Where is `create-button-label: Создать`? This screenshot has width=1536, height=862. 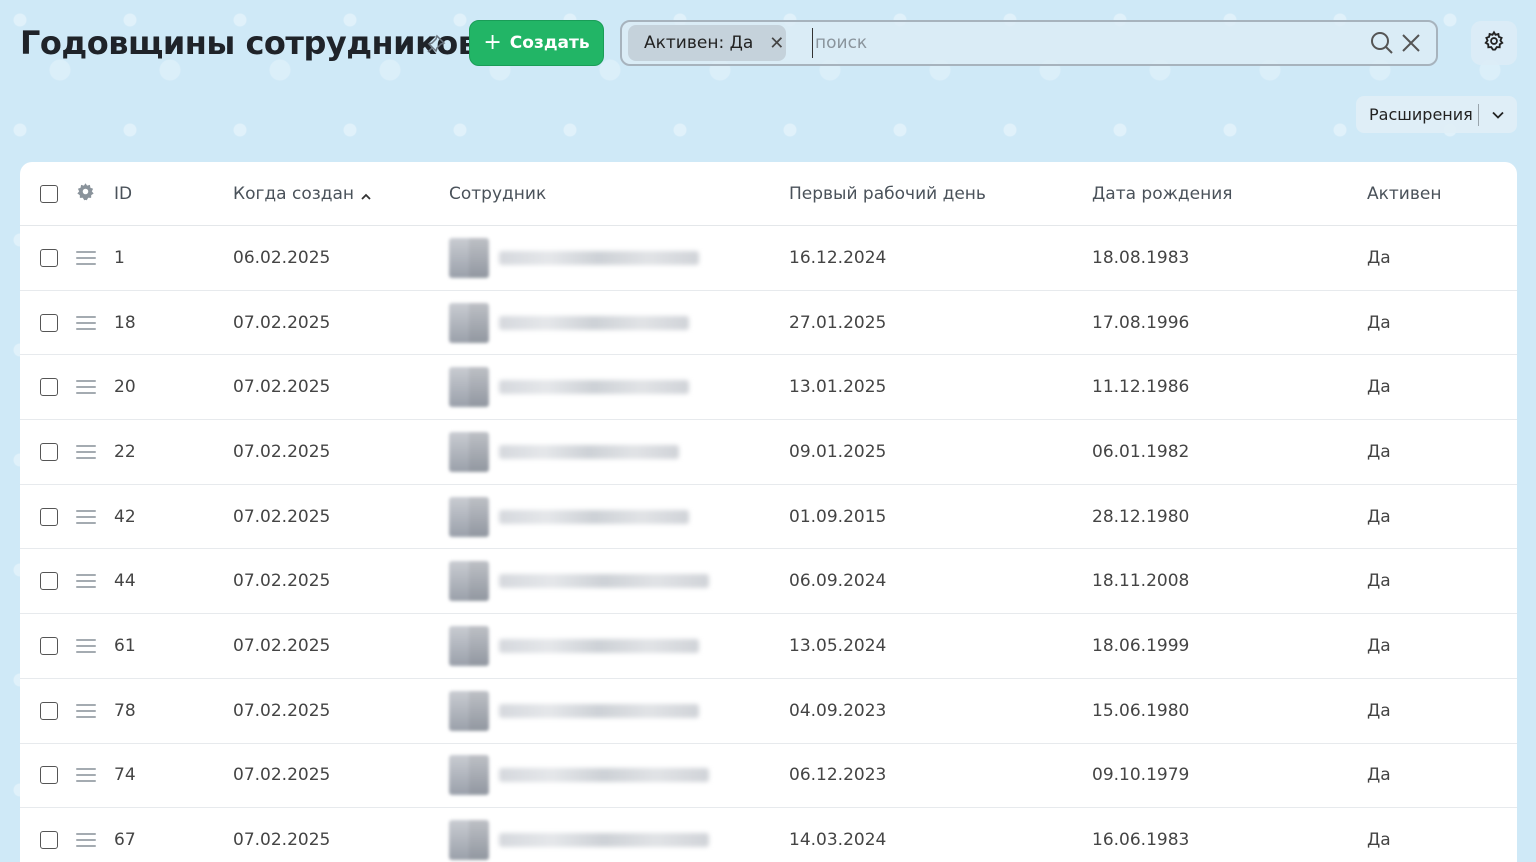
create-button-label: Создать is located at coordinates (549, 43).